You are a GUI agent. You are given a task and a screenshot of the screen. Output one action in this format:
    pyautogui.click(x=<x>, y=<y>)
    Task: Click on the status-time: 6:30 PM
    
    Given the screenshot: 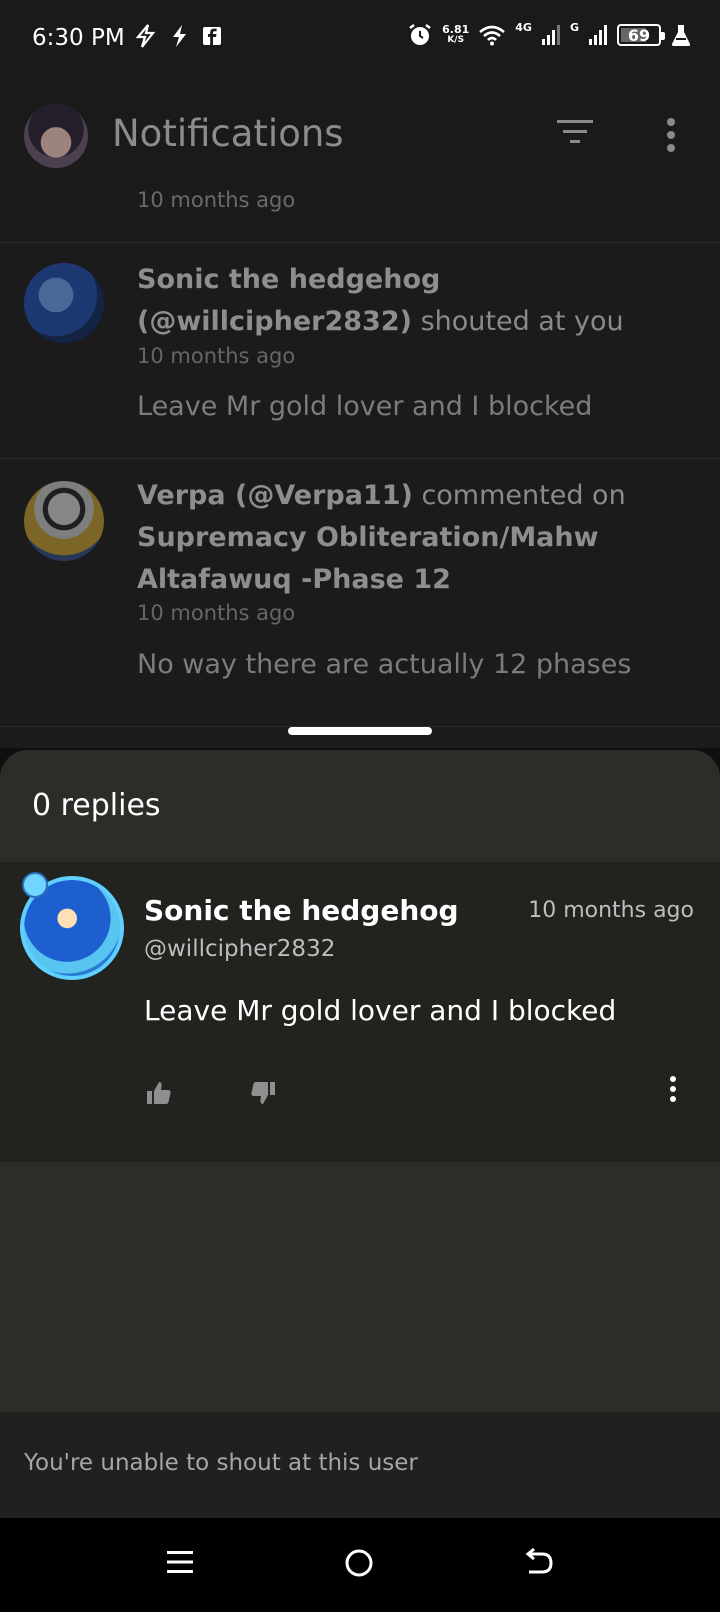 What is the action you would take?
    pyautogui.click(x=78, y=38)
    